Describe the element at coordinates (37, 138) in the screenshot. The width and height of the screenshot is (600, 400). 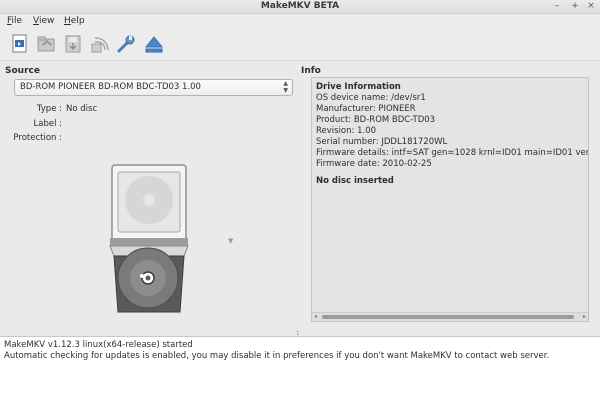
I see `protection-label: Protection :` at that location.